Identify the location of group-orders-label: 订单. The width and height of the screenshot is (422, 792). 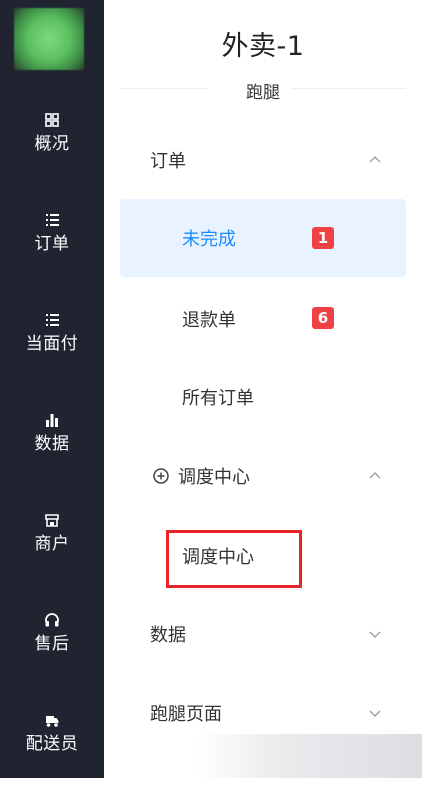
(168, 161).